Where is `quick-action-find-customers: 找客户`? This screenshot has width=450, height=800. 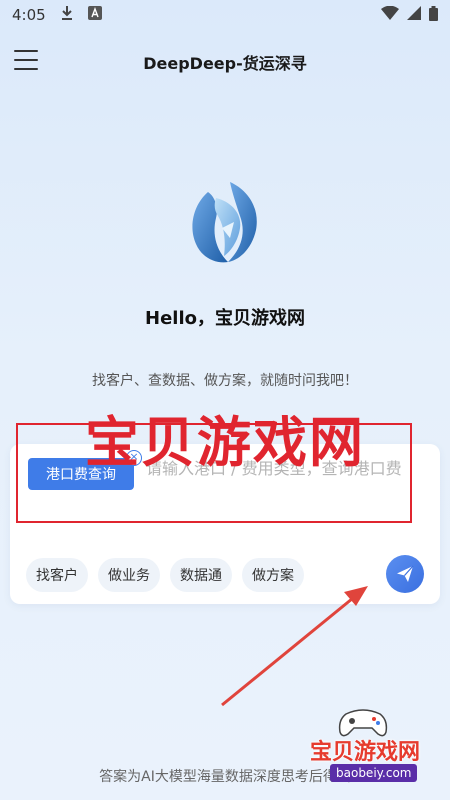
quick-action-find-customers: 找客户 is located at coordinates (57, 575).